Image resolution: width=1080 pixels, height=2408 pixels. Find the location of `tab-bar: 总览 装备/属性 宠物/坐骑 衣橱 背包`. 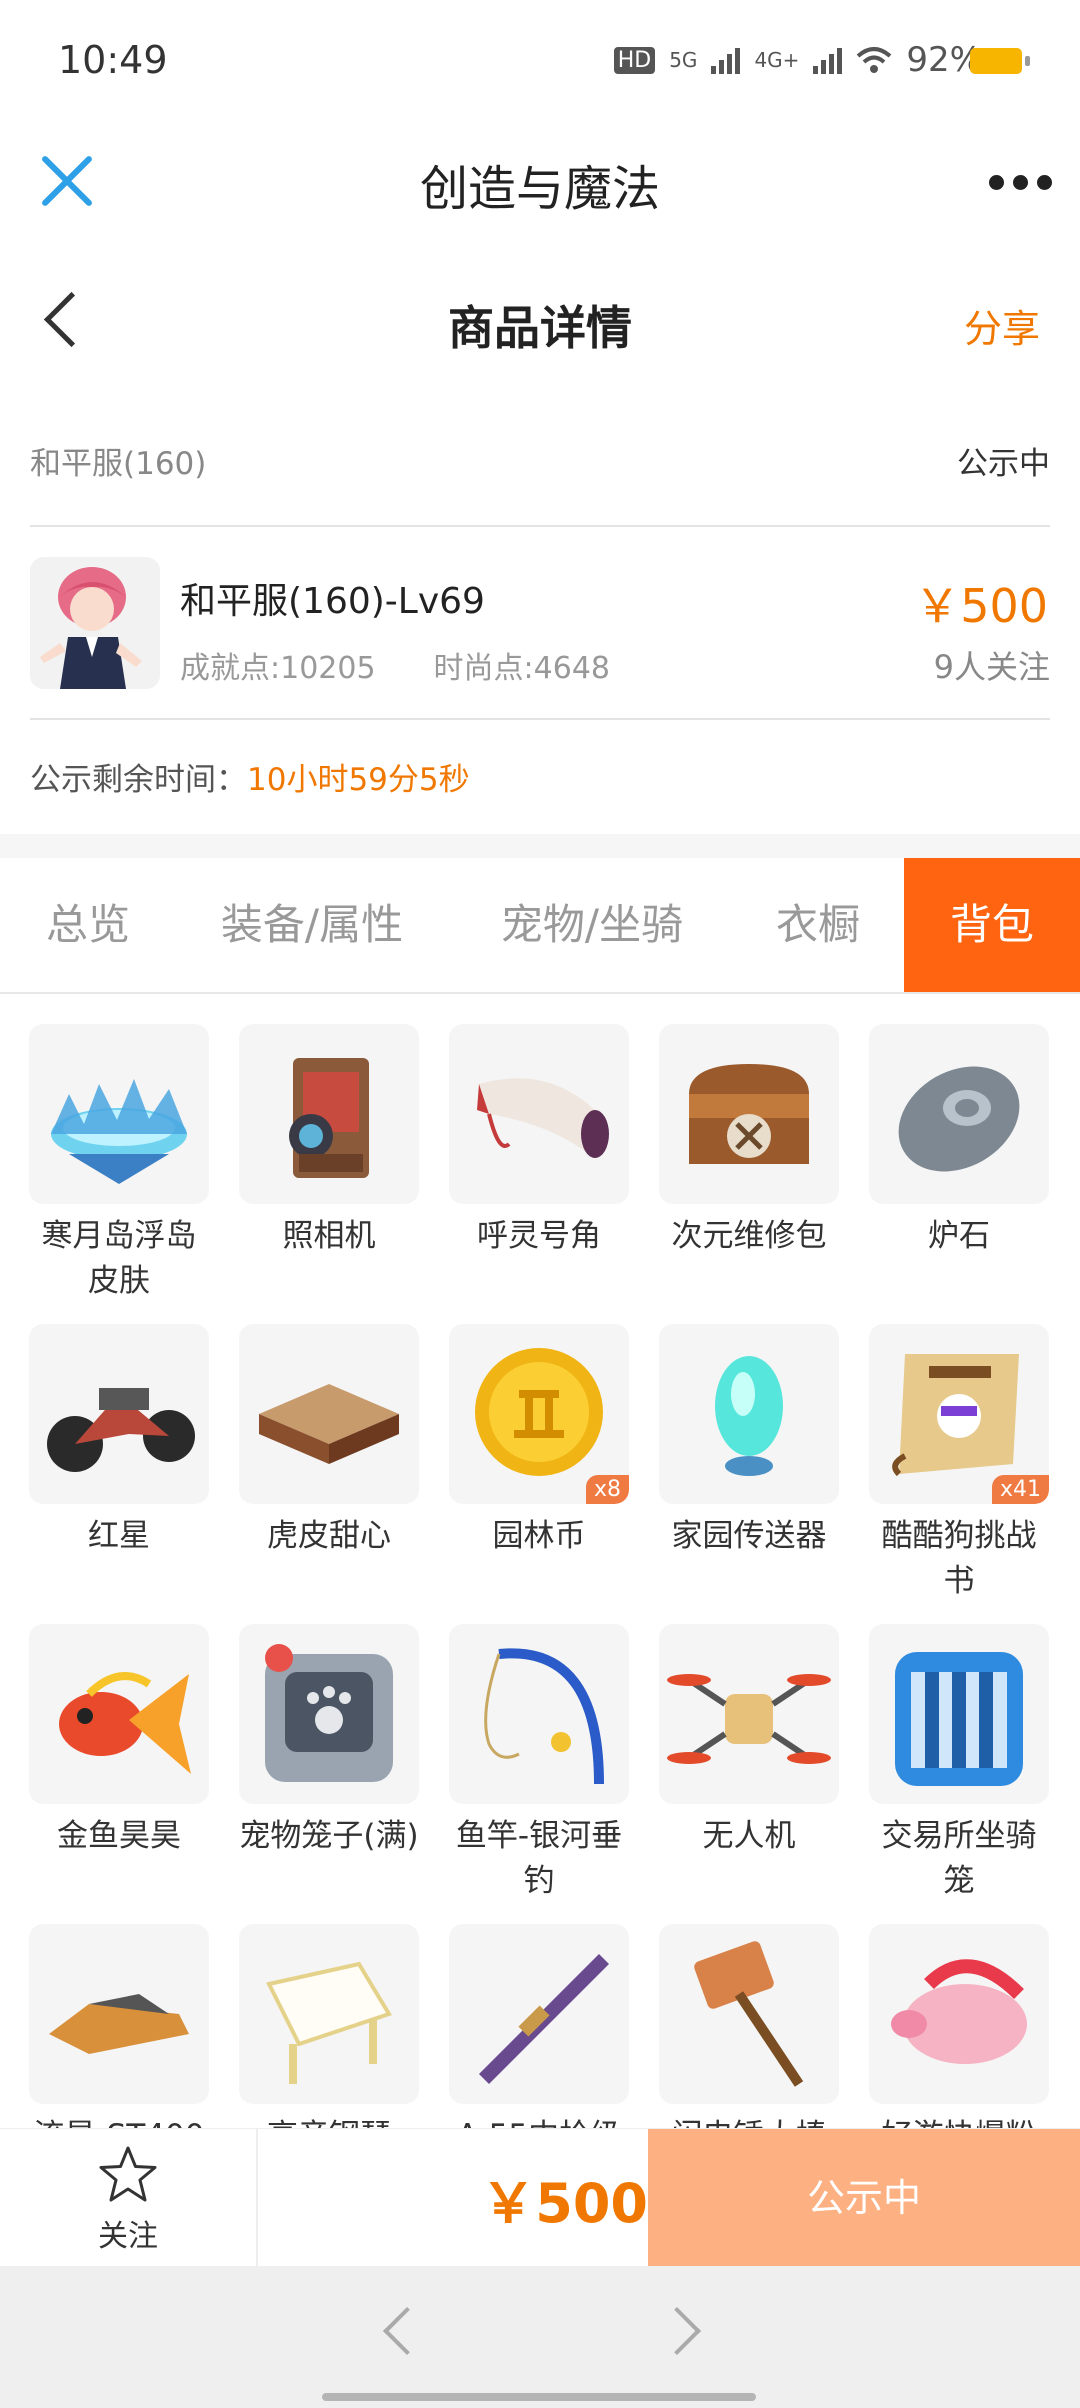

tab-bar: 总览 装备/属性 宠物/坐骑 衣橱 背包 is located at coordinates (540, 926).